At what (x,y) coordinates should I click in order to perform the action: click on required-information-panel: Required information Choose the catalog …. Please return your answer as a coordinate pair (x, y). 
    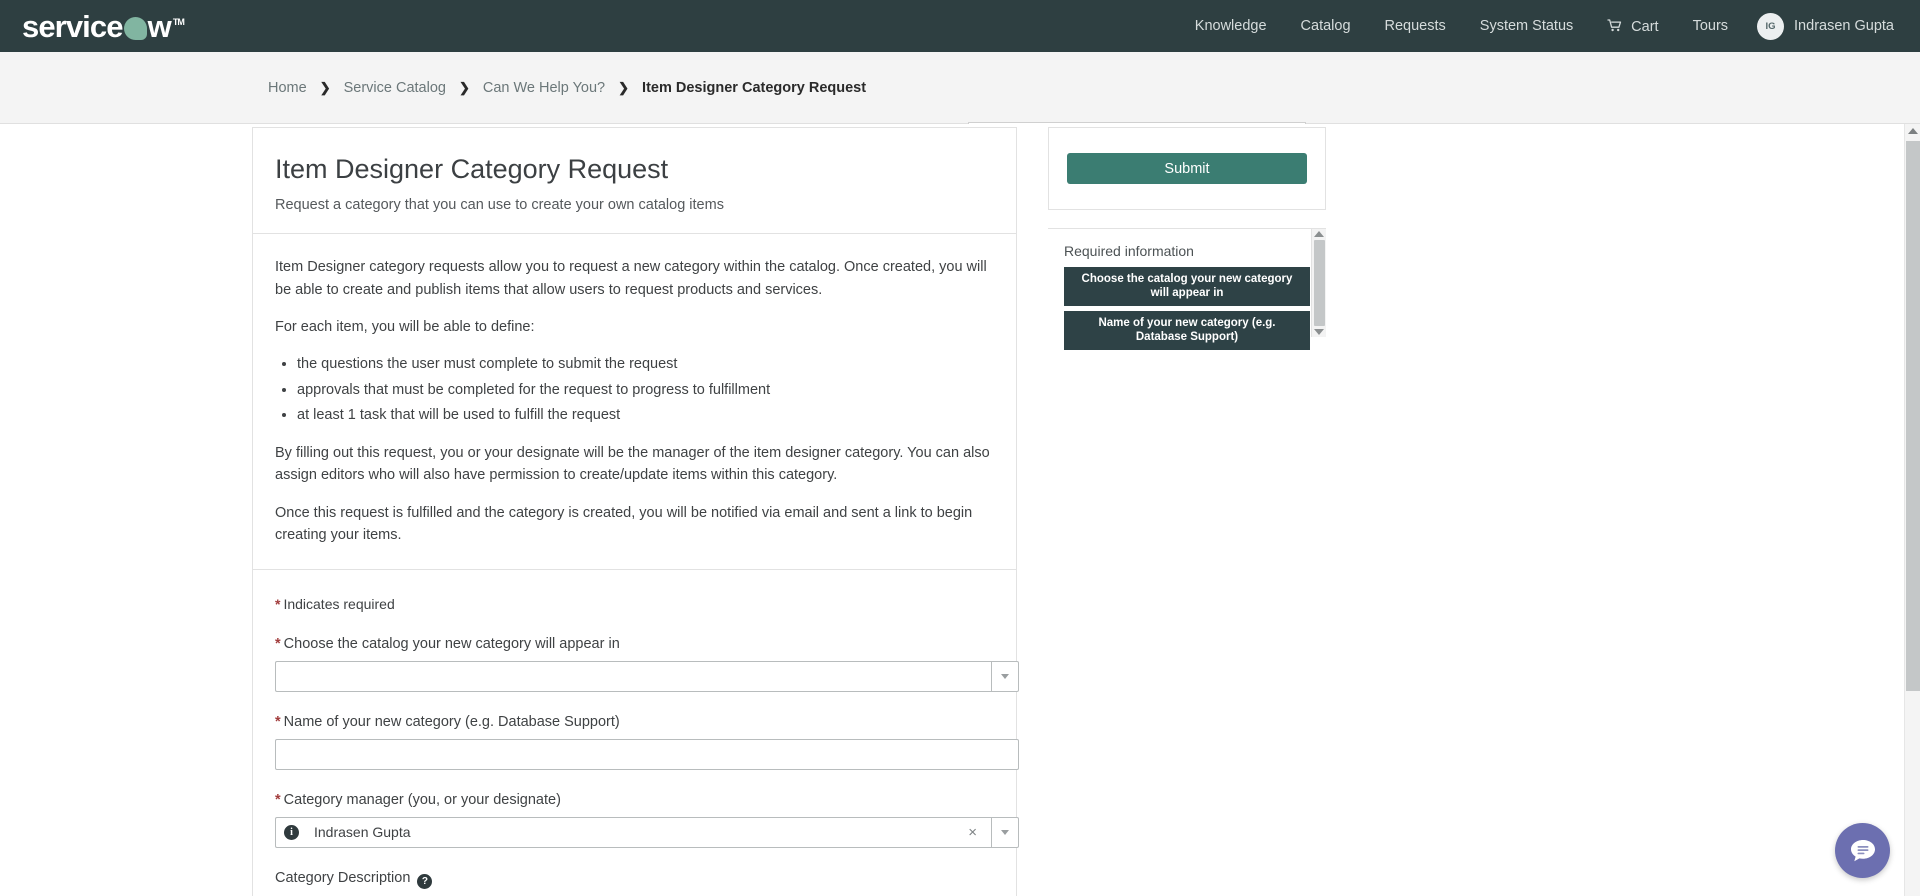
    Looking at the image, I should click on (1187, 289).